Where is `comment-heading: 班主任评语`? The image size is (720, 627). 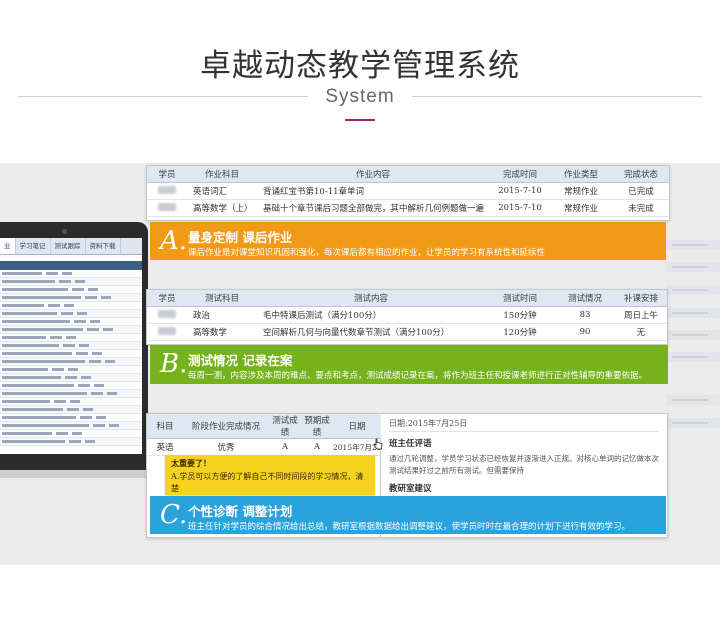 comment-heading: 班主任评语 is located at coordinates (410, 444).